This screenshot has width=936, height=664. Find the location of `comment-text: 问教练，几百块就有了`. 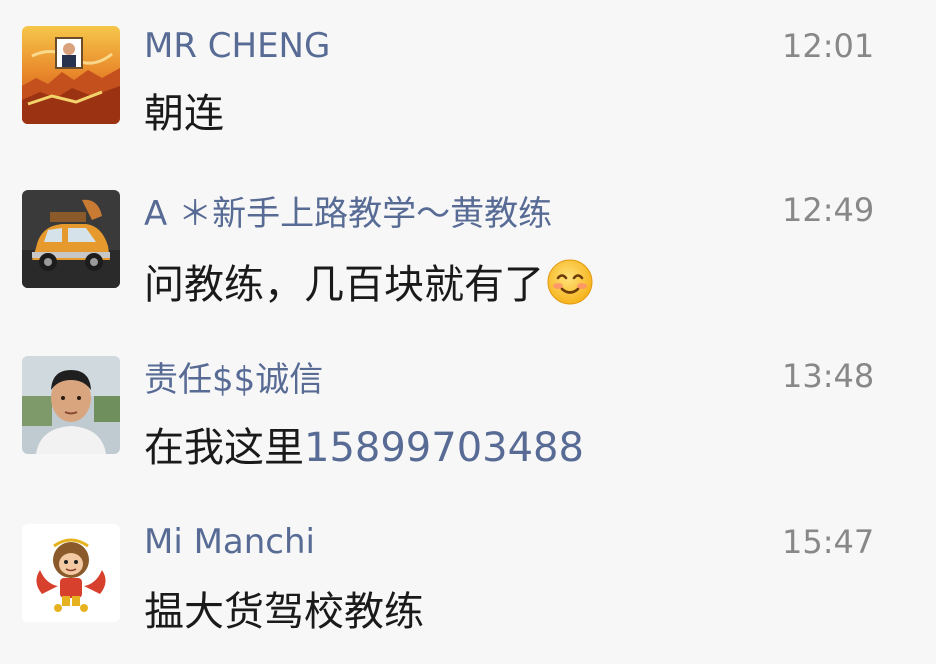

comment-text: 问教练，几百块就有了 is located at coordinates (369, 283).